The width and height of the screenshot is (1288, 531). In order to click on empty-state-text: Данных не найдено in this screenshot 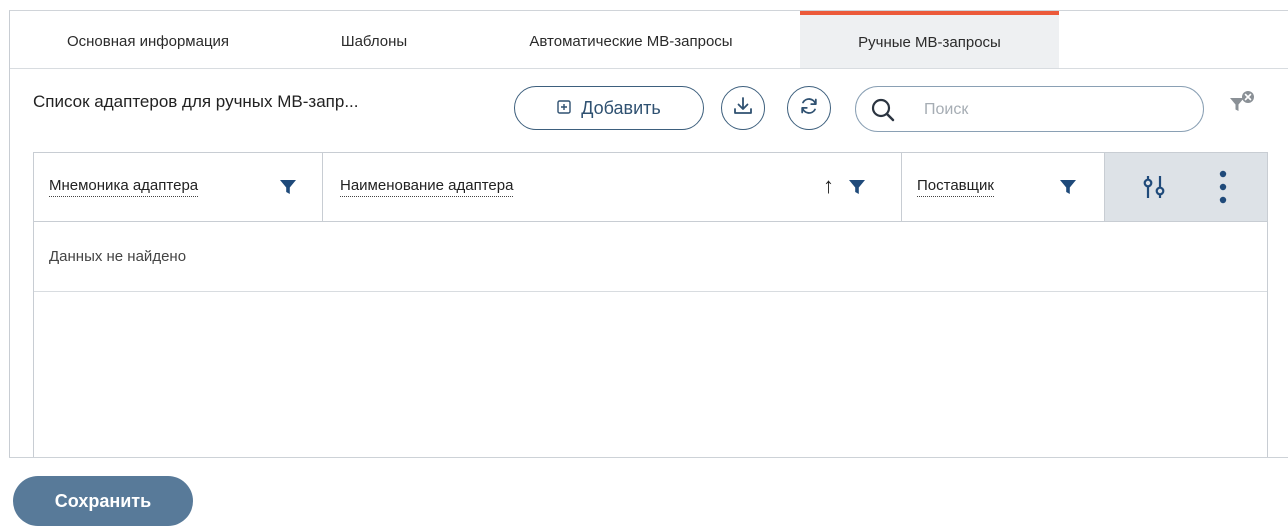, I will do `click(118, 256)`.